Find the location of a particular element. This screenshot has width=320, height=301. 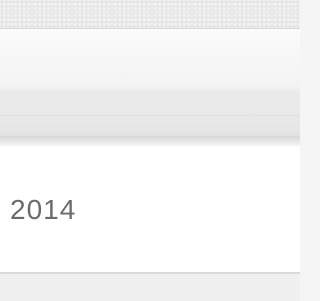

year-label: 2014 is located at coordinates (43, 209).